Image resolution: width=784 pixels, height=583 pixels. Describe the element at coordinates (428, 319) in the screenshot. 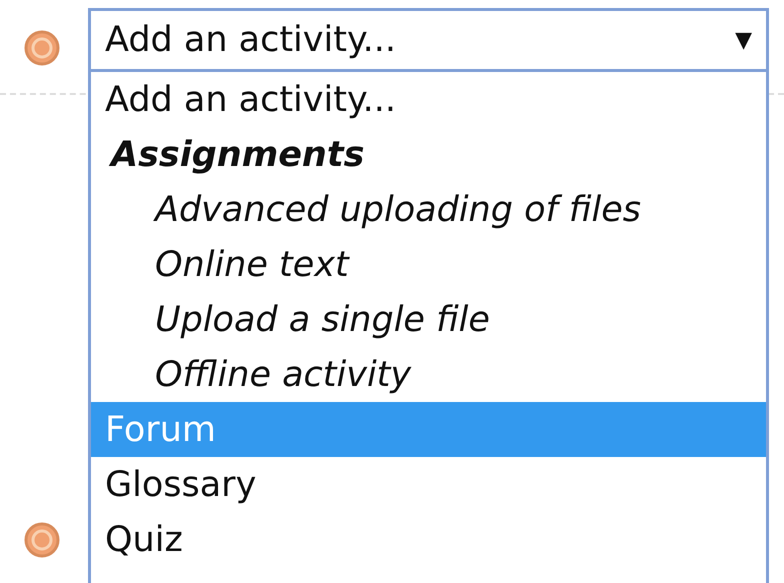

I see `dropdown-option: Upload a single file` at that location.